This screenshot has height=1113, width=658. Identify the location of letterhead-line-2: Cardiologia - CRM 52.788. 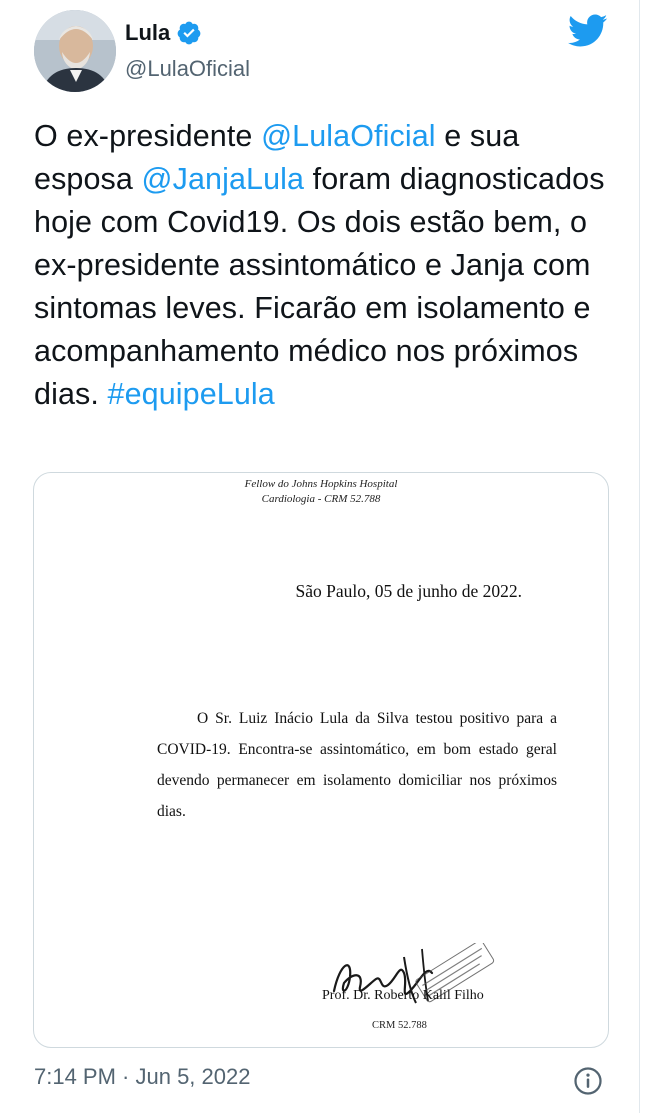
(321, 499).